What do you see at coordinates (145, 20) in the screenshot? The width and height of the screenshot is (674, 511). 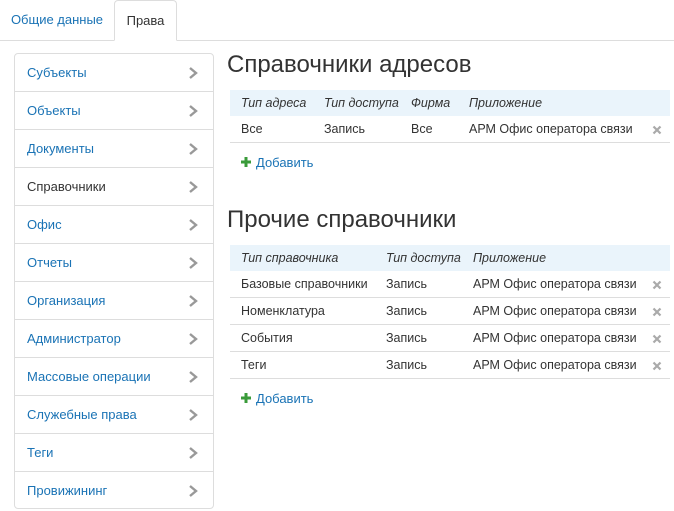 I see `tab-rights: Права` at bounding box center [145, 20].